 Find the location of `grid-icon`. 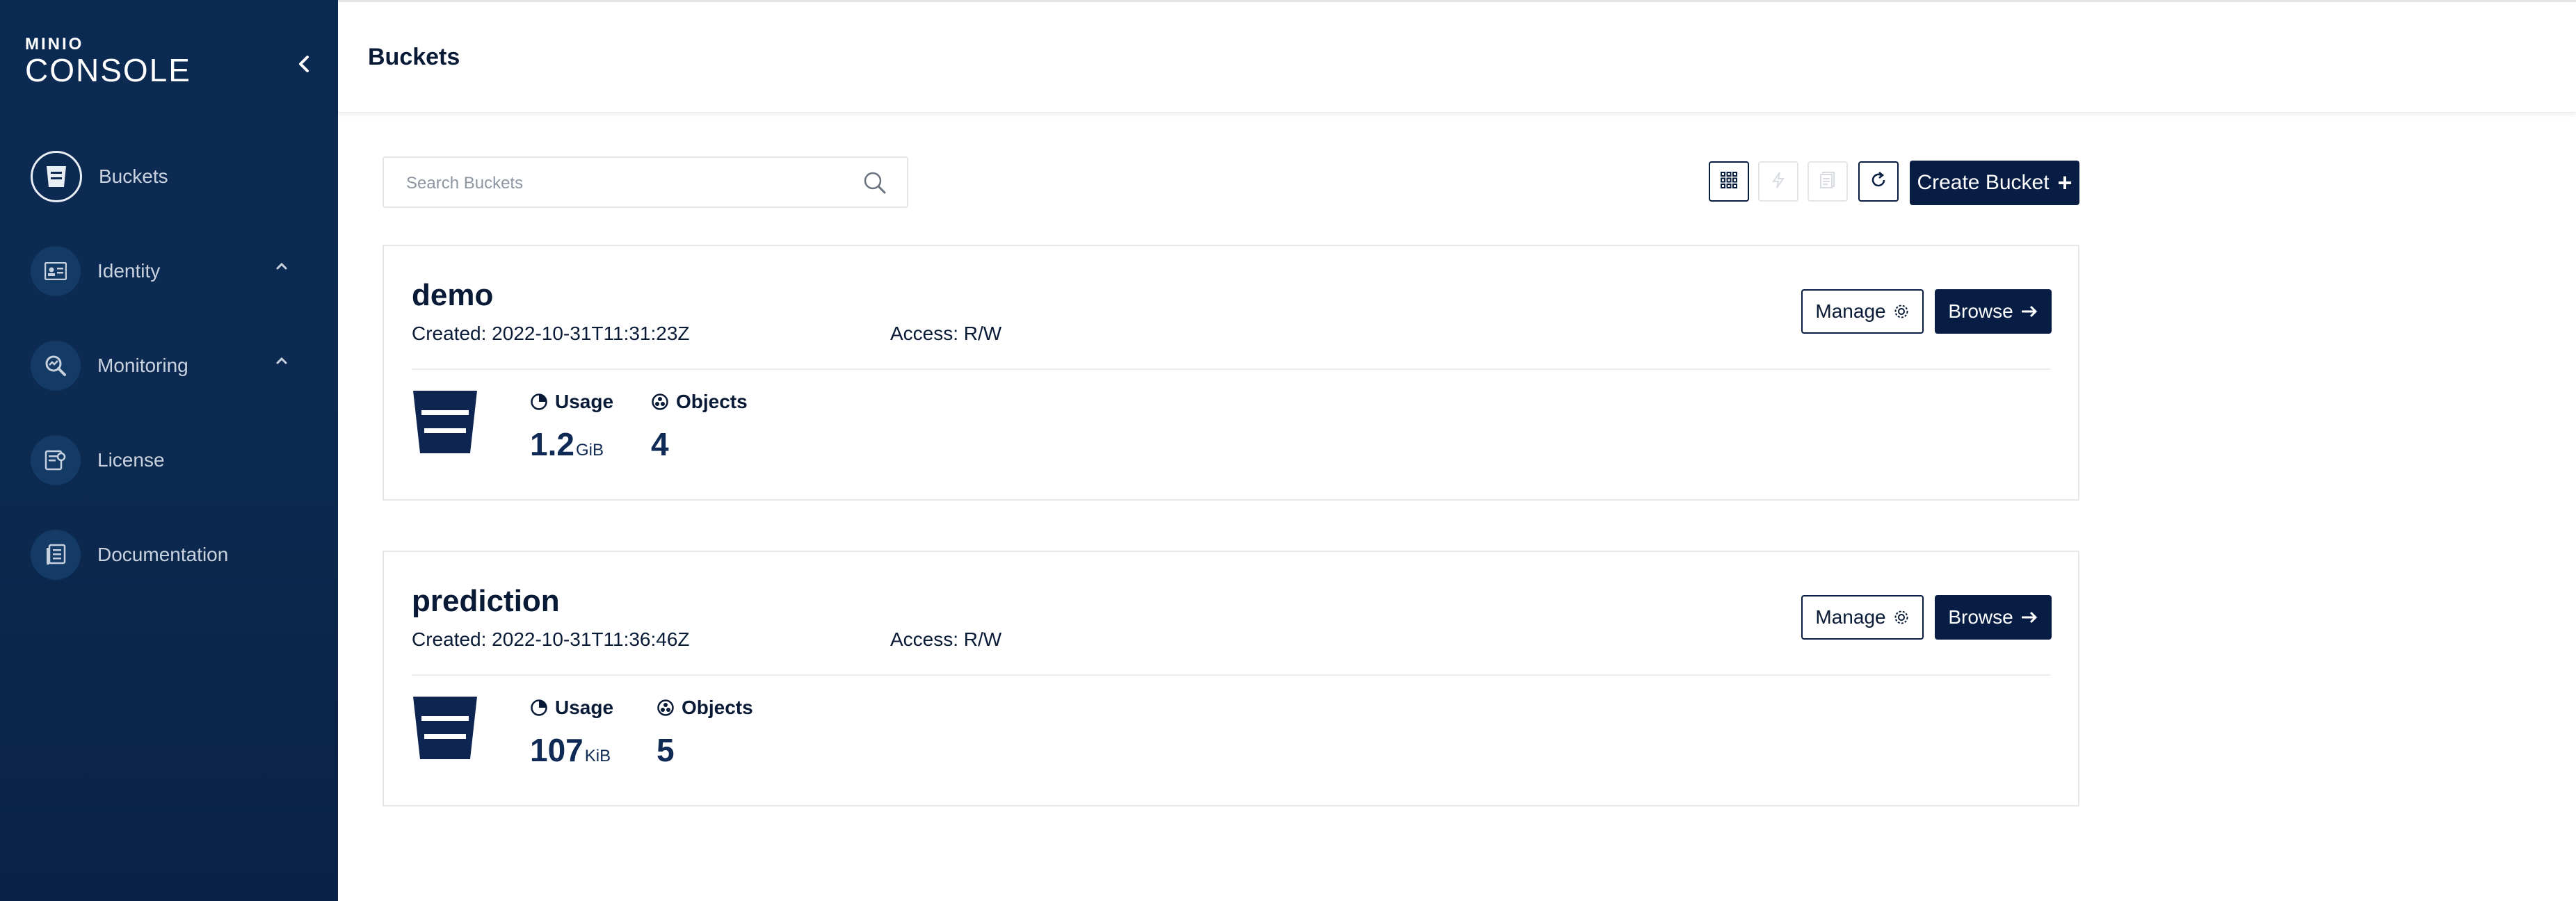

grid-icon is located at coordinates (1729, 182).